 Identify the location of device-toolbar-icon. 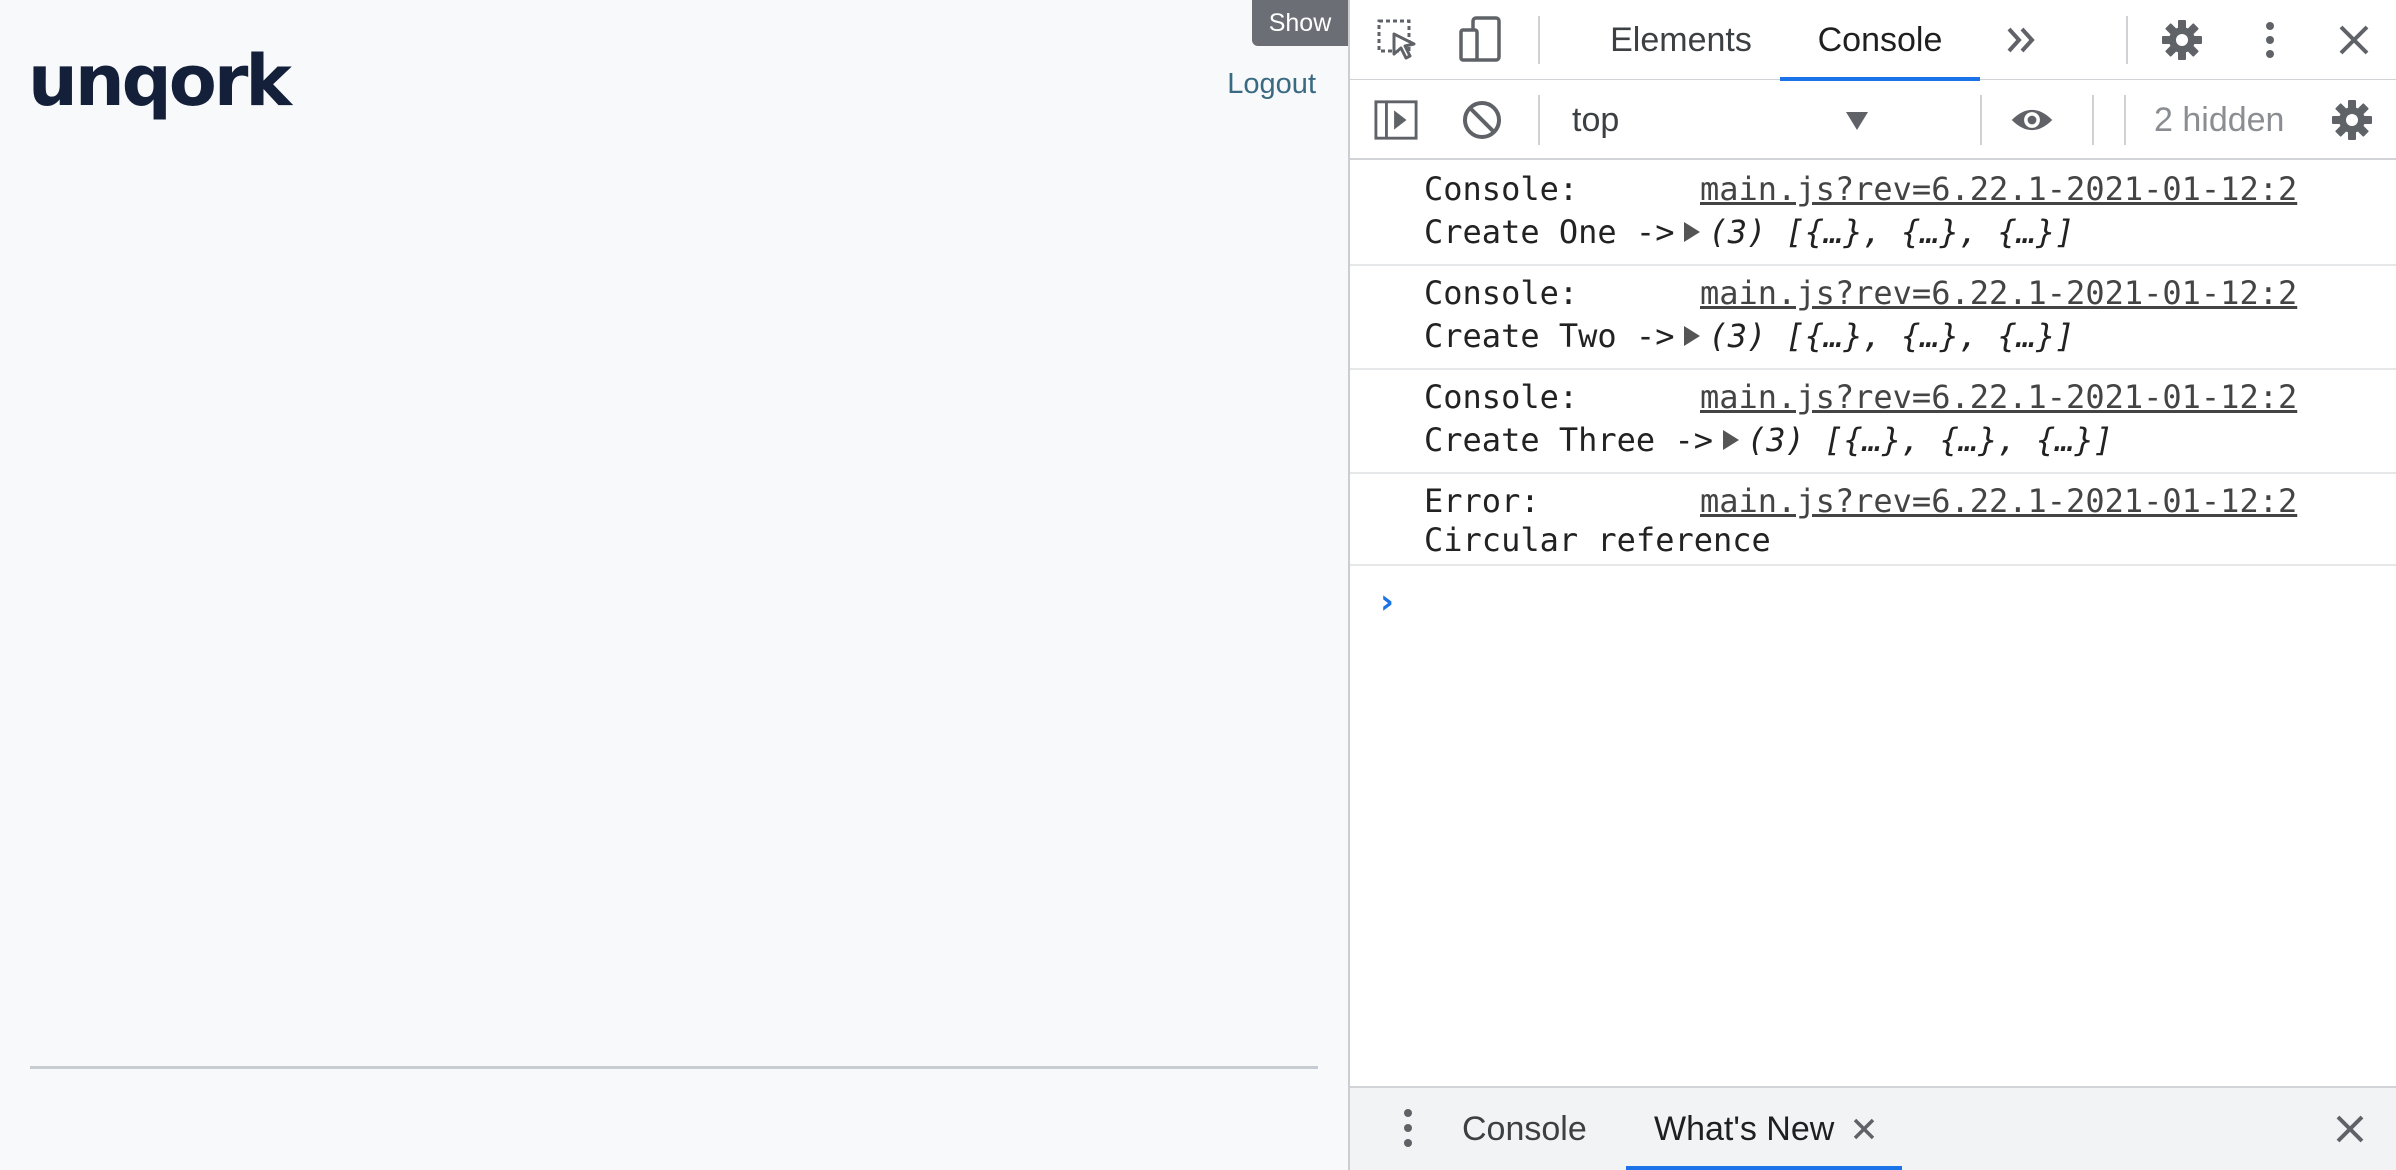
(1480, 39).